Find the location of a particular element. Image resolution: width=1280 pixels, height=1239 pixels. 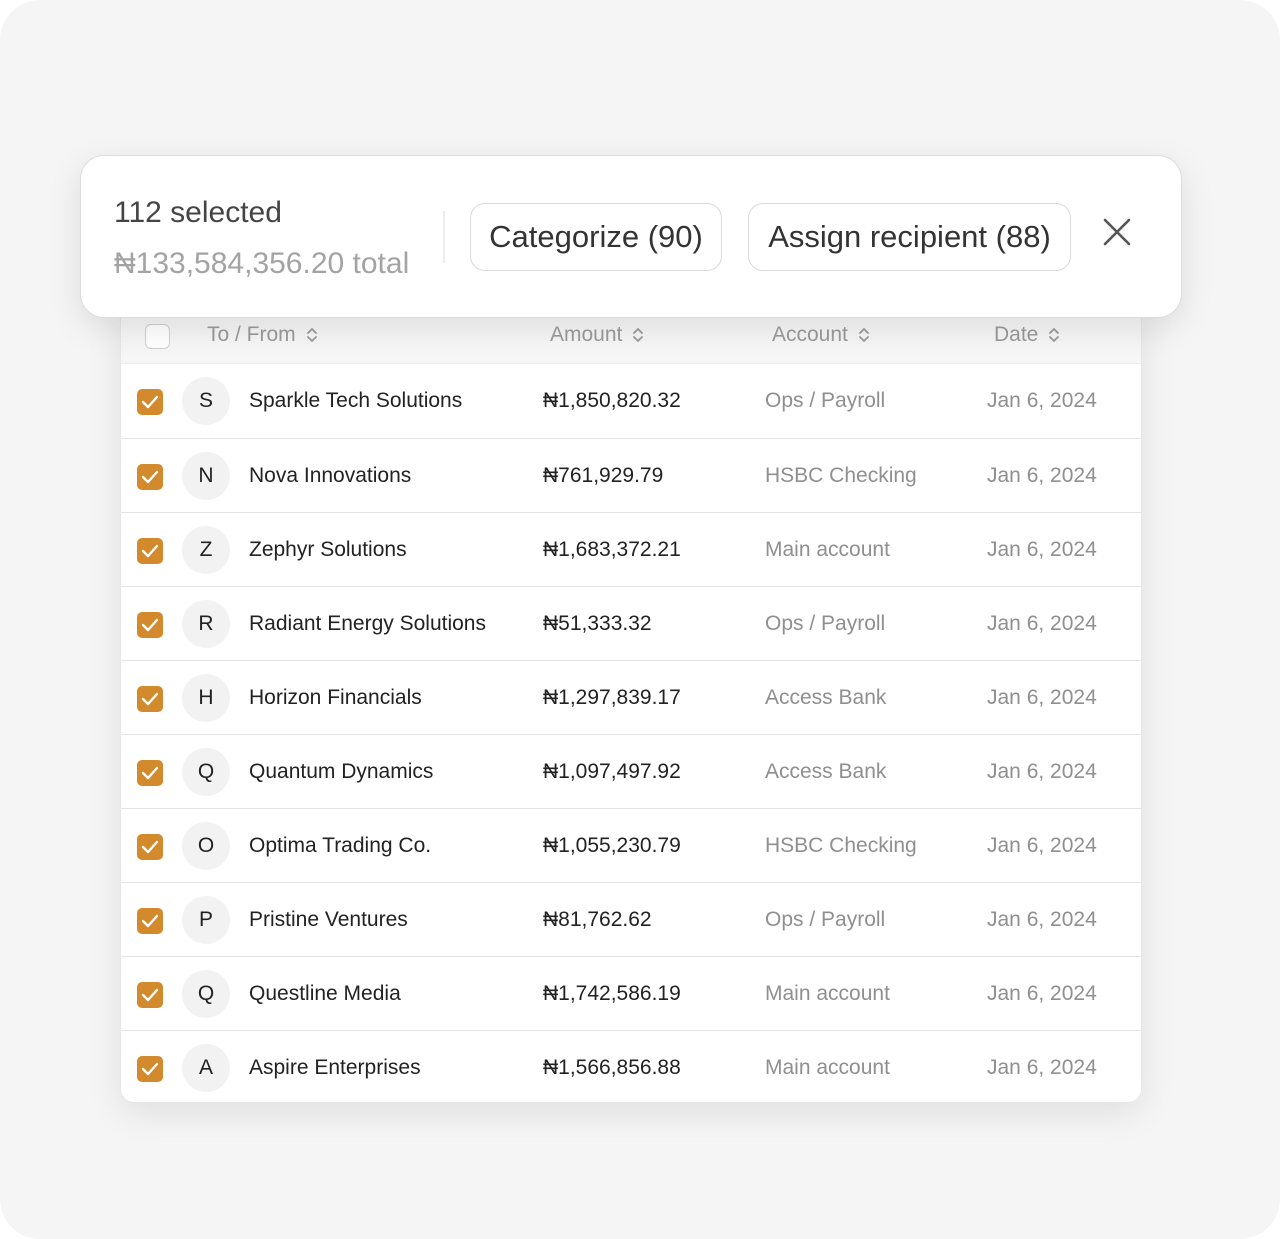

selected-total: ₦133,584,356.20 total is located at coordinates (262, 263).